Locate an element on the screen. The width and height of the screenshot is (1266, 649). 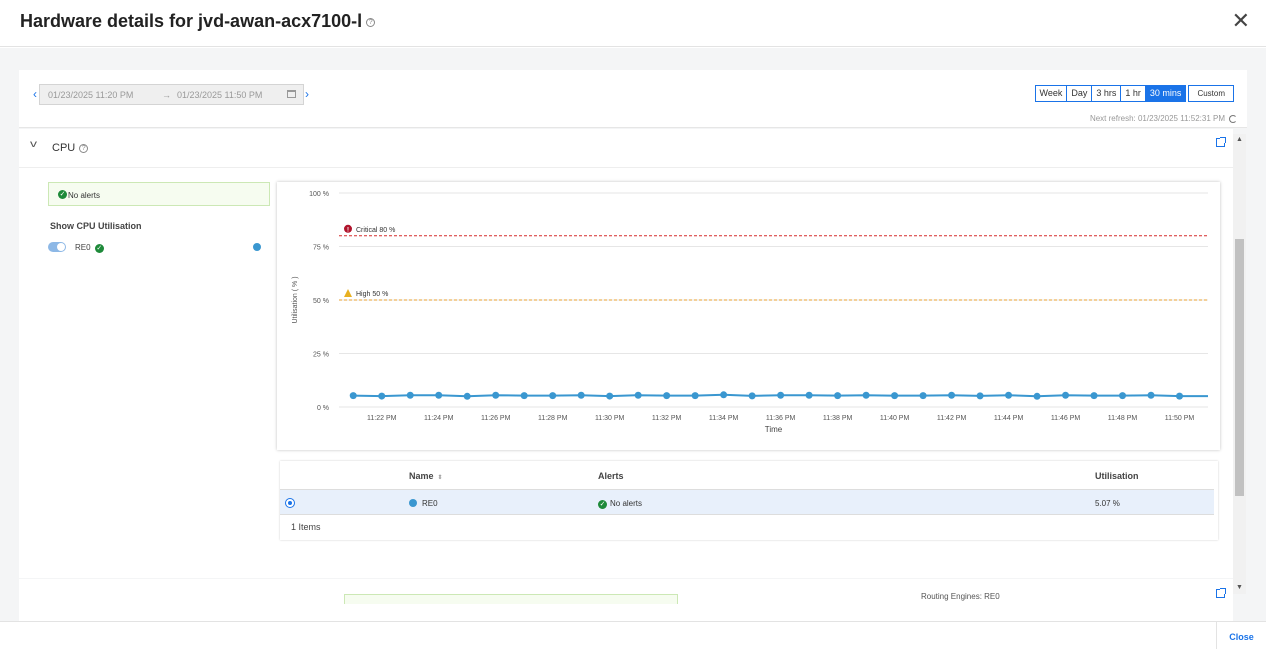
re0-label: RE0 ✓ is located at coordinates (89, 248).